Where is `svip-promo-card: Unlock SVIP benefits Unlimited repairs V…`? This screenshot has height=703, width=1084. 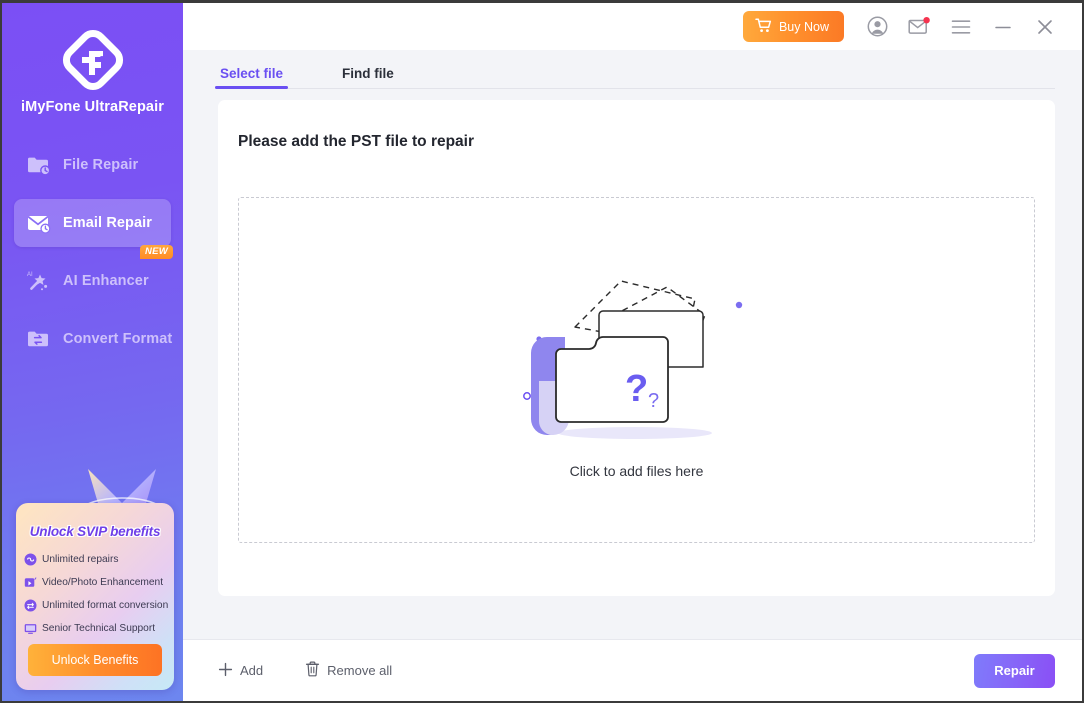 svip-promo-card: Unlock SVIP benefits Unlimited repairs V… is located at coordinates (95, 596).